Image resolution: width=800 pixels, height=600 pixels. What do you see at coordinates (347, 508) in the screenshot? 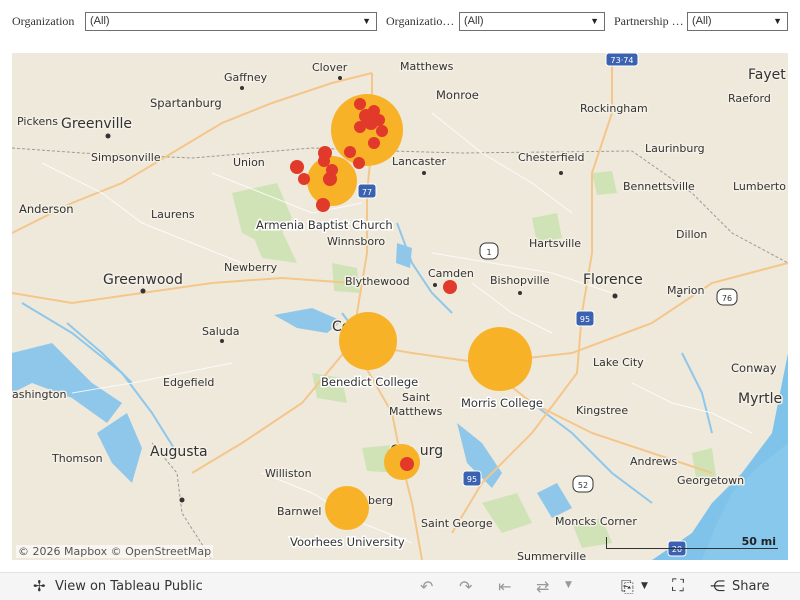
I see `map-mark-voorhees-university` at bounding box center [347, 508].